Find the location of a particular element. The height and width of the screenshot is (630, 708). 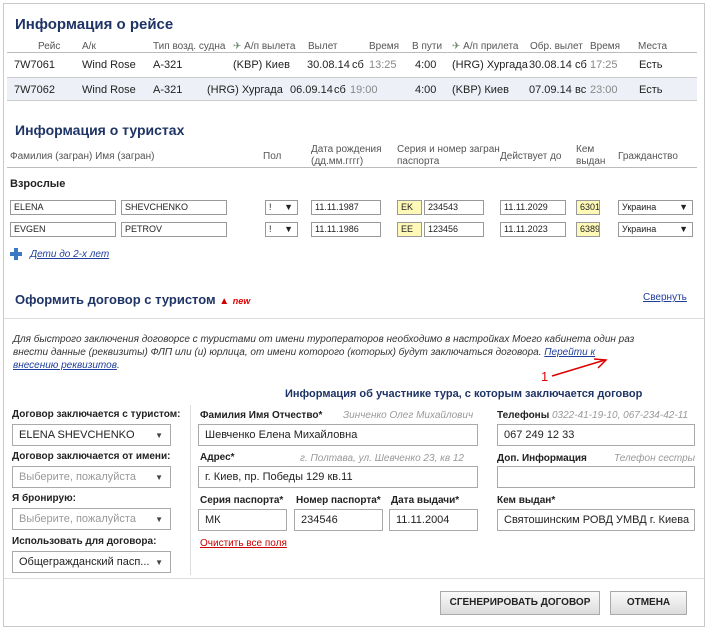

col-name: Фамилия (загран) Имя (загран) is located at coordinates (82, 156).